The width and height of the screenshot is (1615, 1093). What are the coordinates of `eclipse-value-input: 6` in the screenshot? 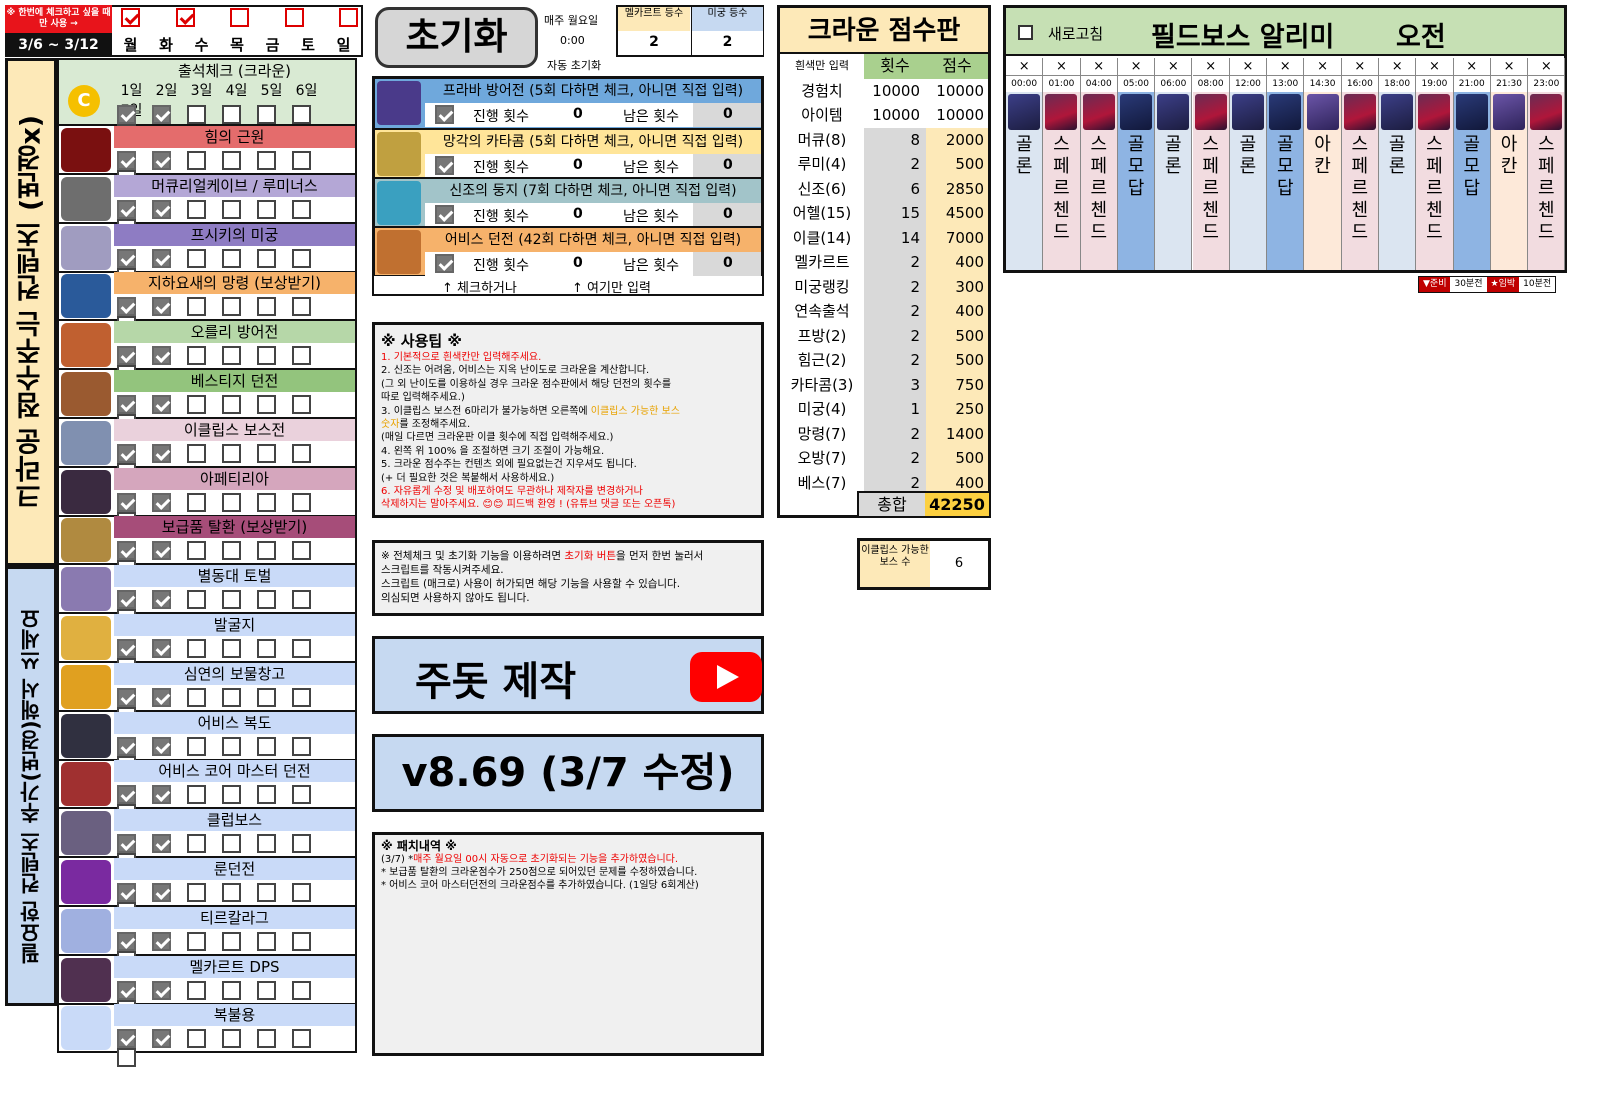 It's located at (959, 564).